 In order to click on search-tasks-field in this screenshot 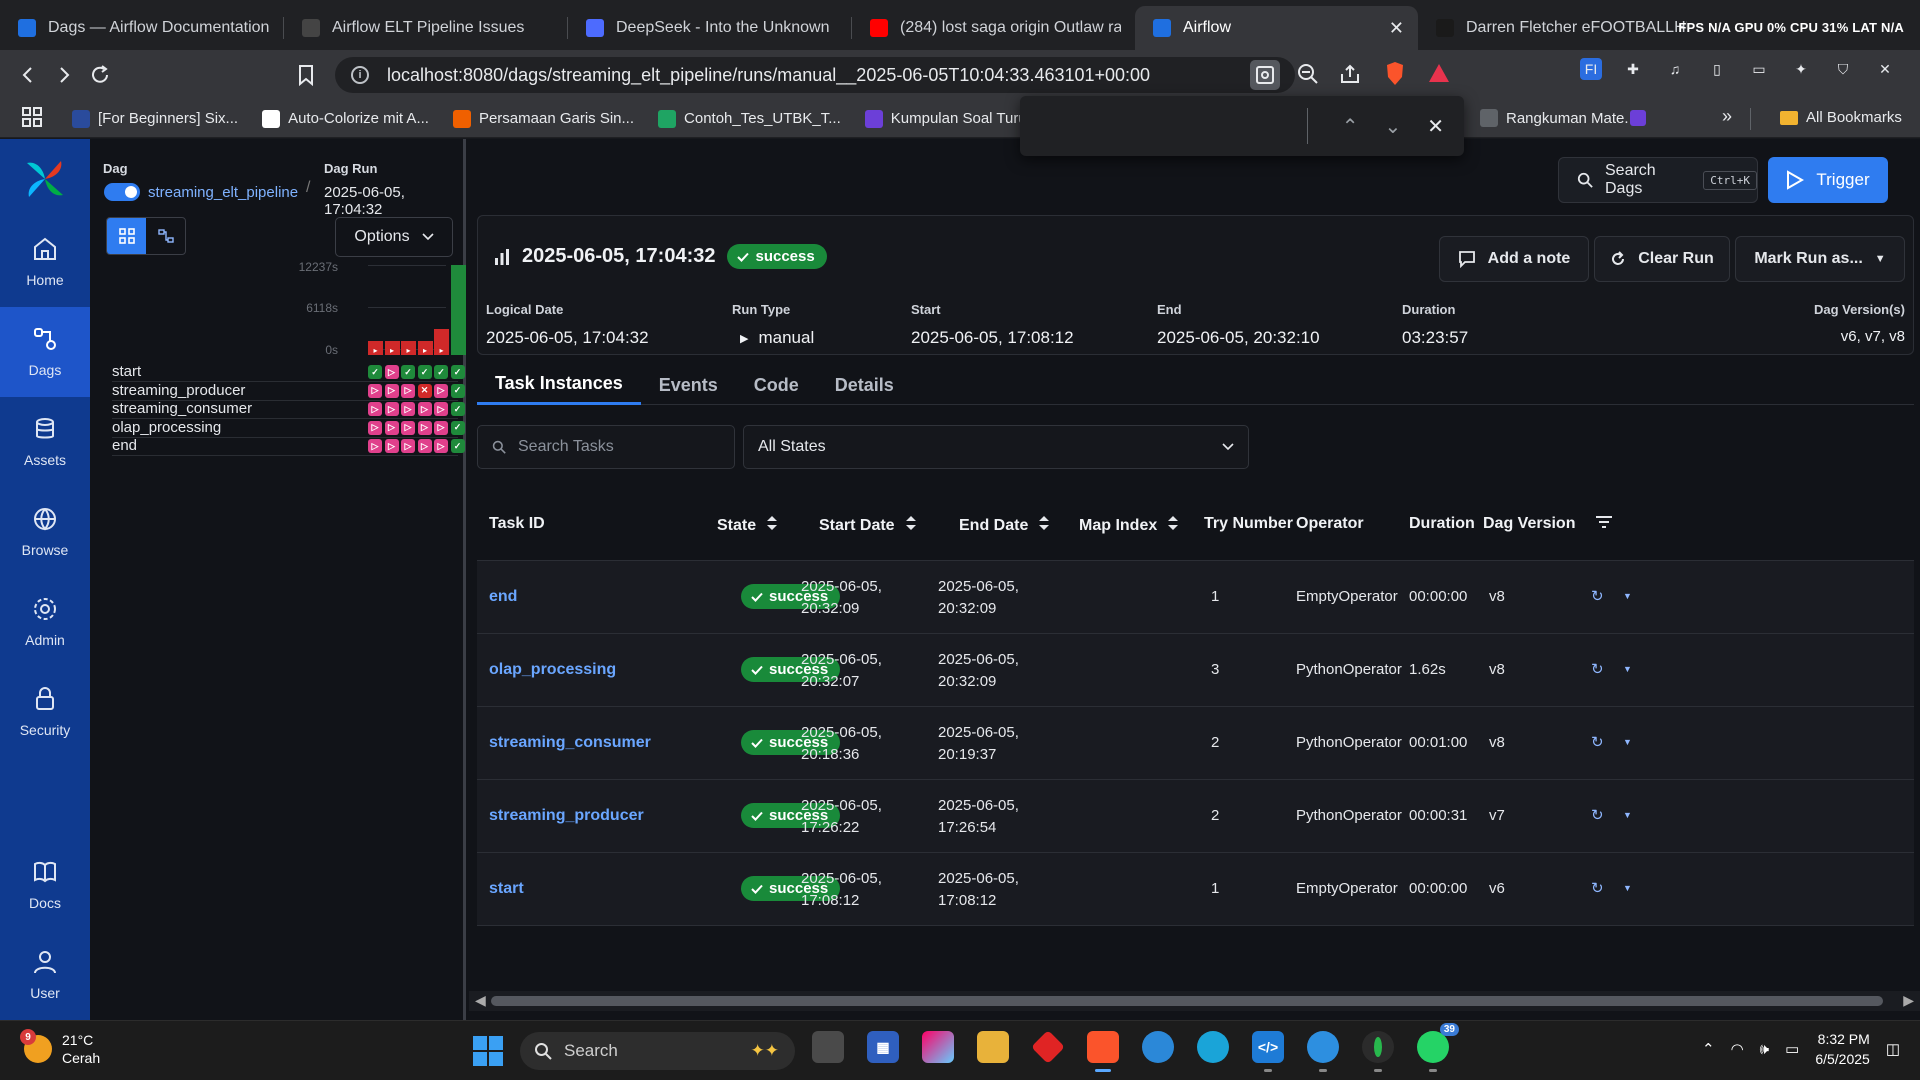, I will do `click(606, 447)`.